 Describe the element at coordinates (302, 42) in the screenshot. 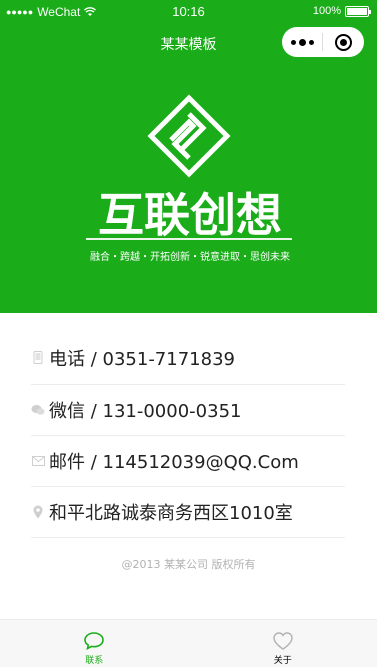

I see `more-dots-icon` at that location.